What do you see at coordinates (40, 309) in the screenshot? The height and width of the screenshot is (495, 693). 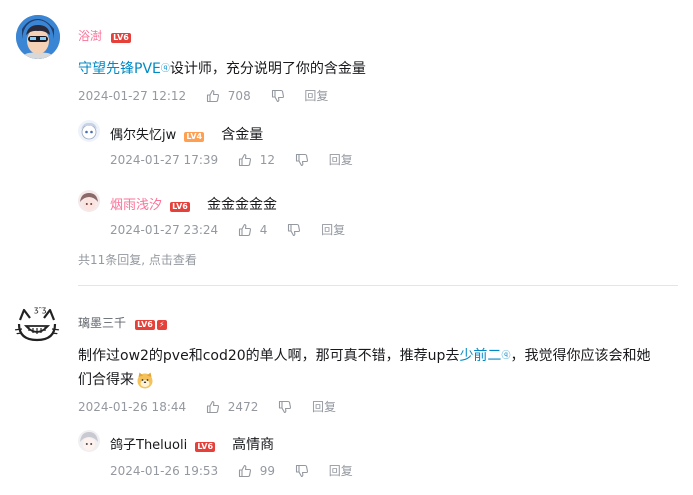 I see `svg-text: ʒᵔʒ` at bounding box center [40, 309].